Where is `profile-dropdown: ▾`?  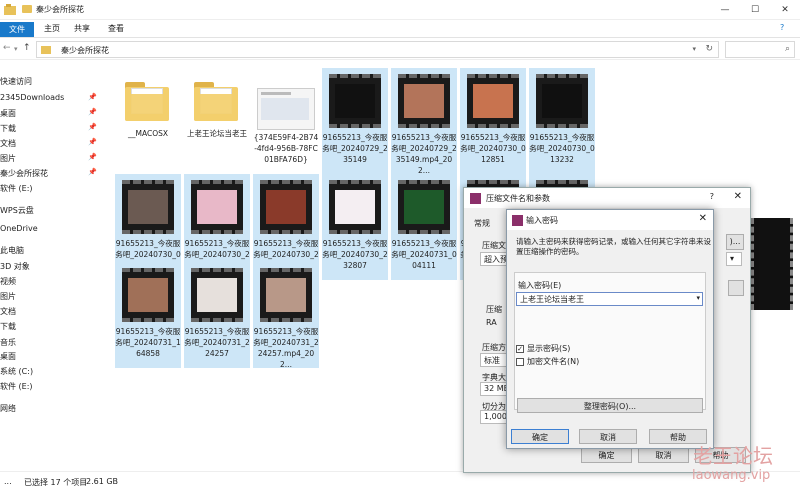 profile-dropdown: ▾ is located at coordinates (734, 259).